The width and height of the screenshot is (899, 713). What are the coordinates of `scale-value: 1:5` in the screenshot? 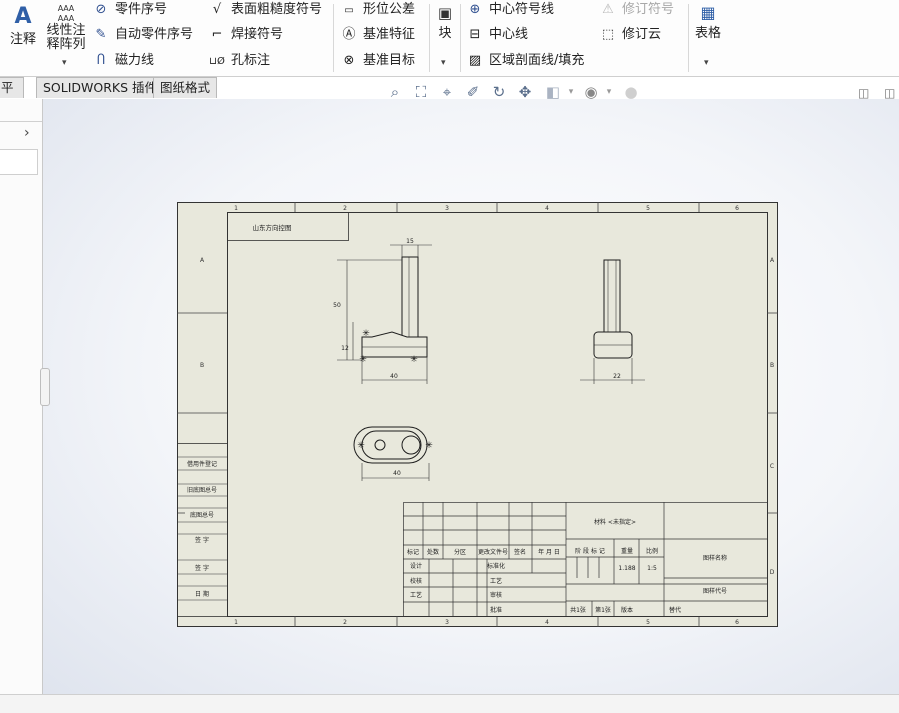 It's located at (652, 568).